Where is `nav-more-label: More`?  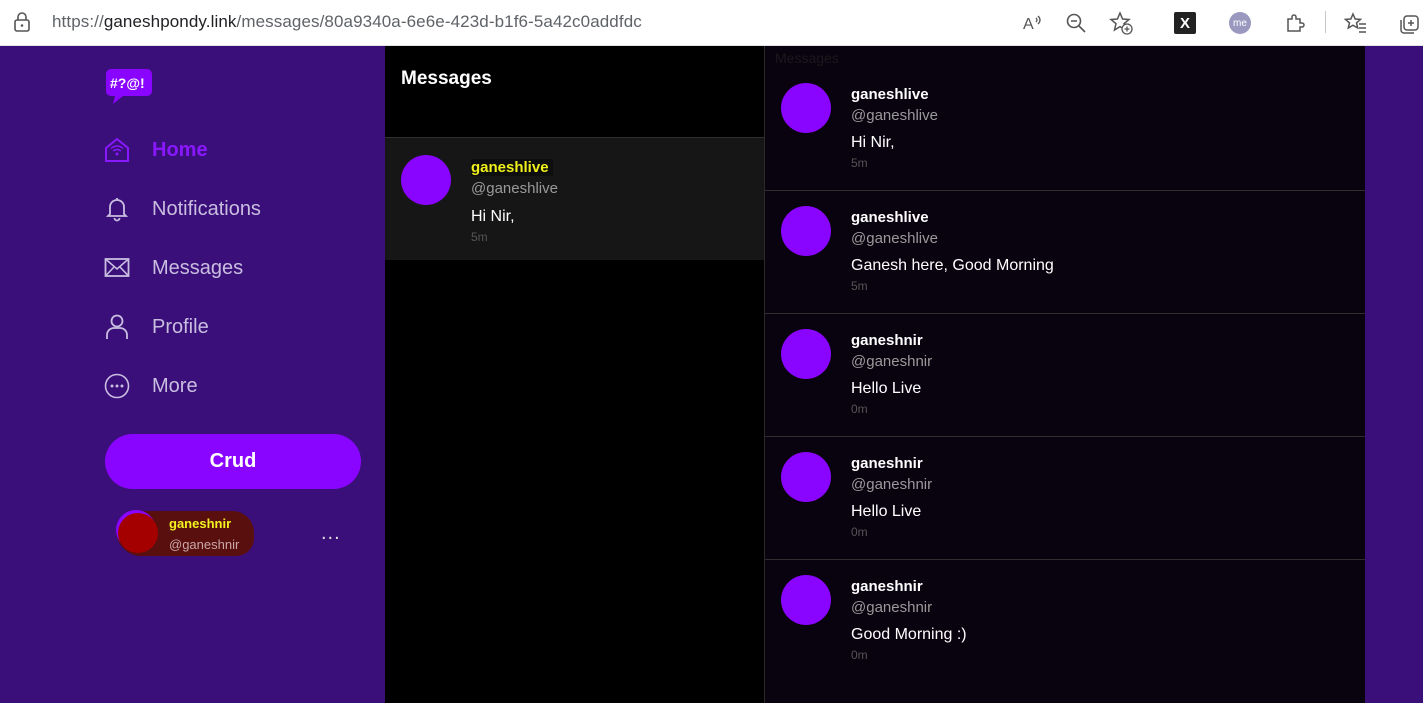
nav-more-label: More is located at coordinates (175, 385).